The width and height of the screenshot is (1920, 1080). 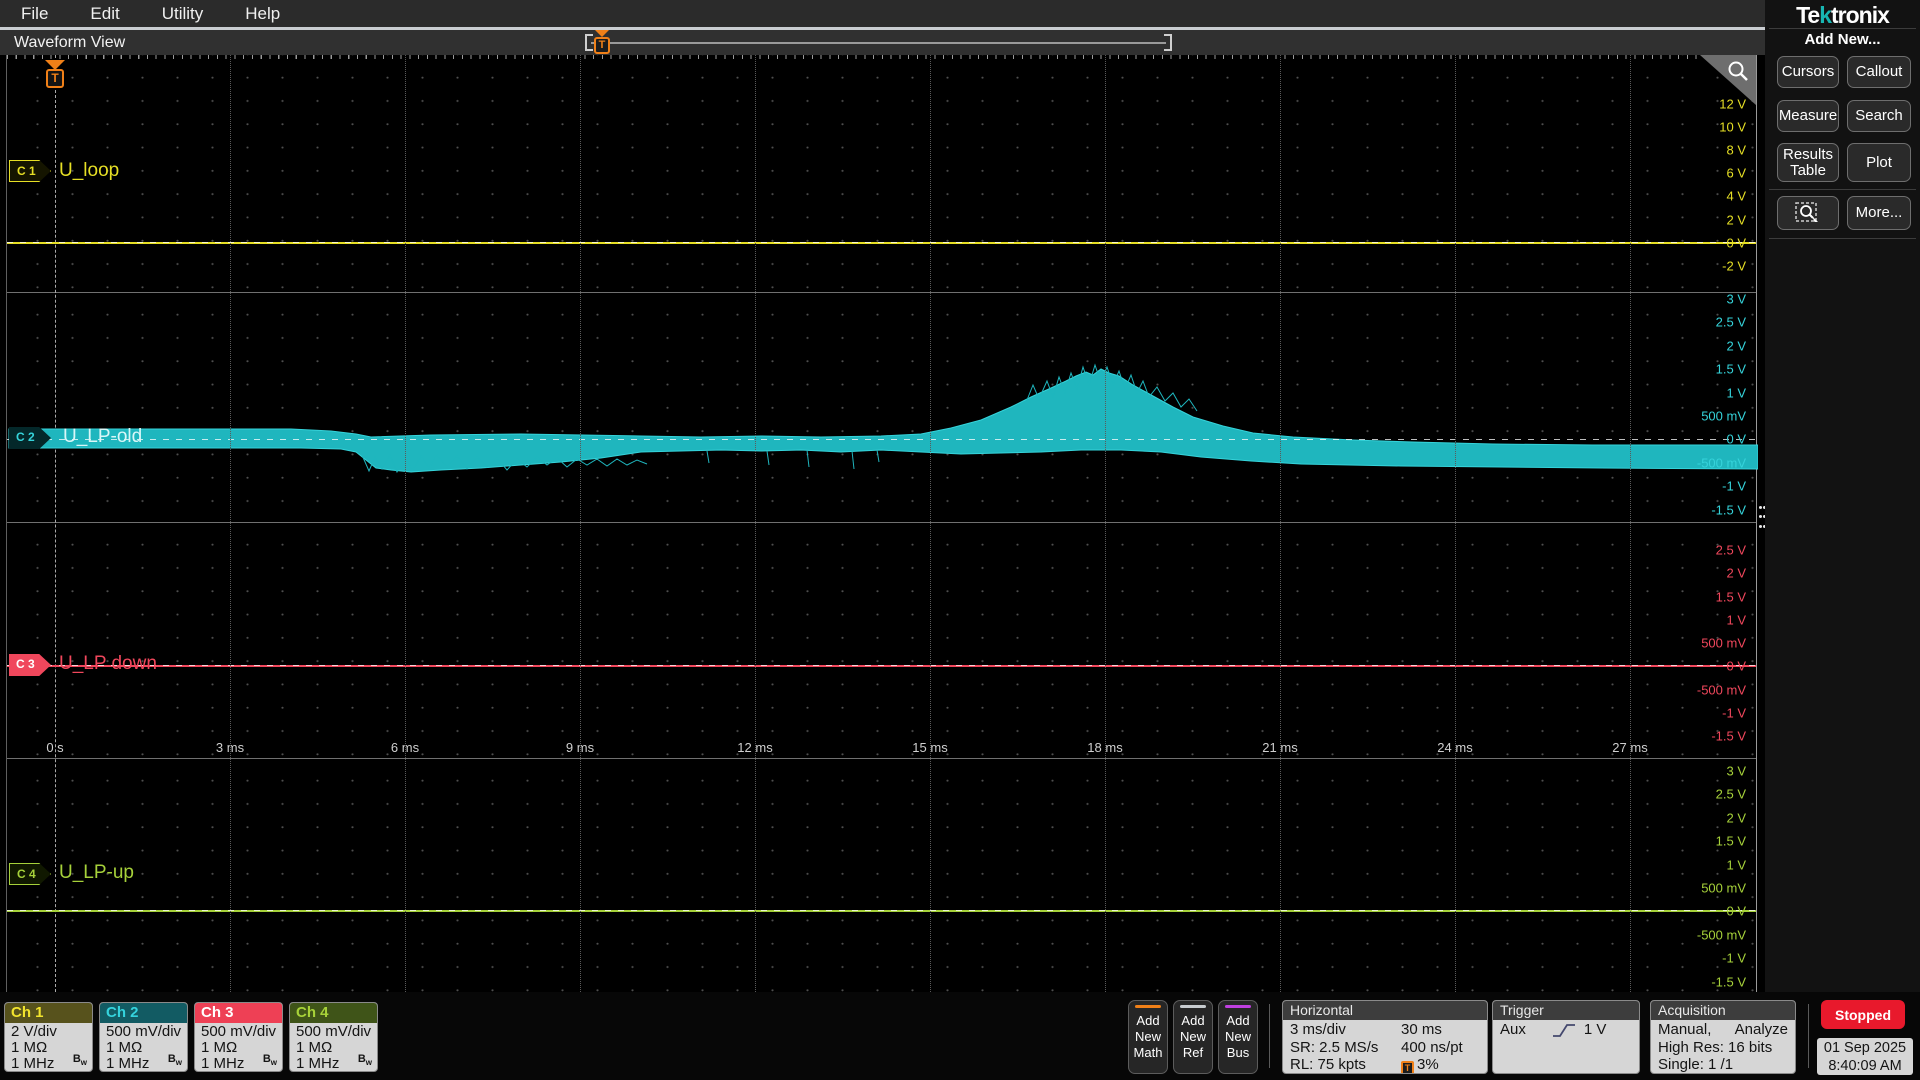 What do you see at coordinates (1734, 958) in the screenshot?
I see `axis-label: -1 V` at bounding box center [1734, 958].